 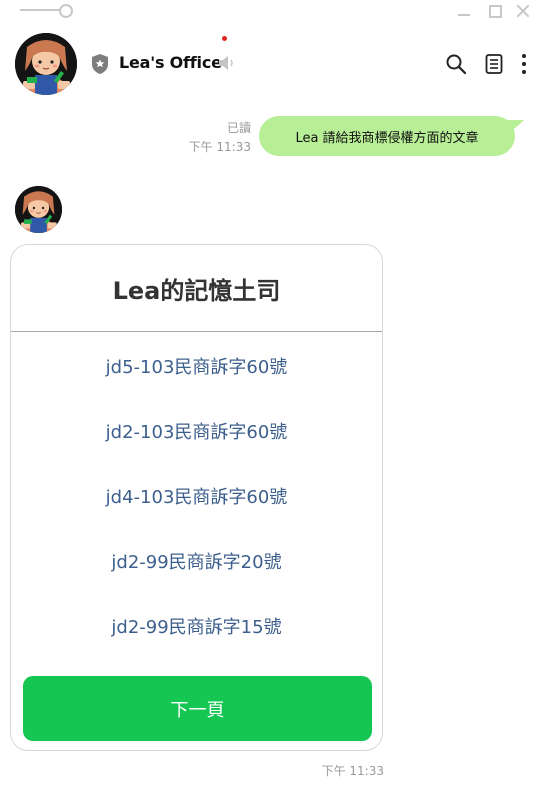 What do you see at coordinates (100, 64) in the screenshot?
I see `shield-icon` at bounding box center [100, 64].